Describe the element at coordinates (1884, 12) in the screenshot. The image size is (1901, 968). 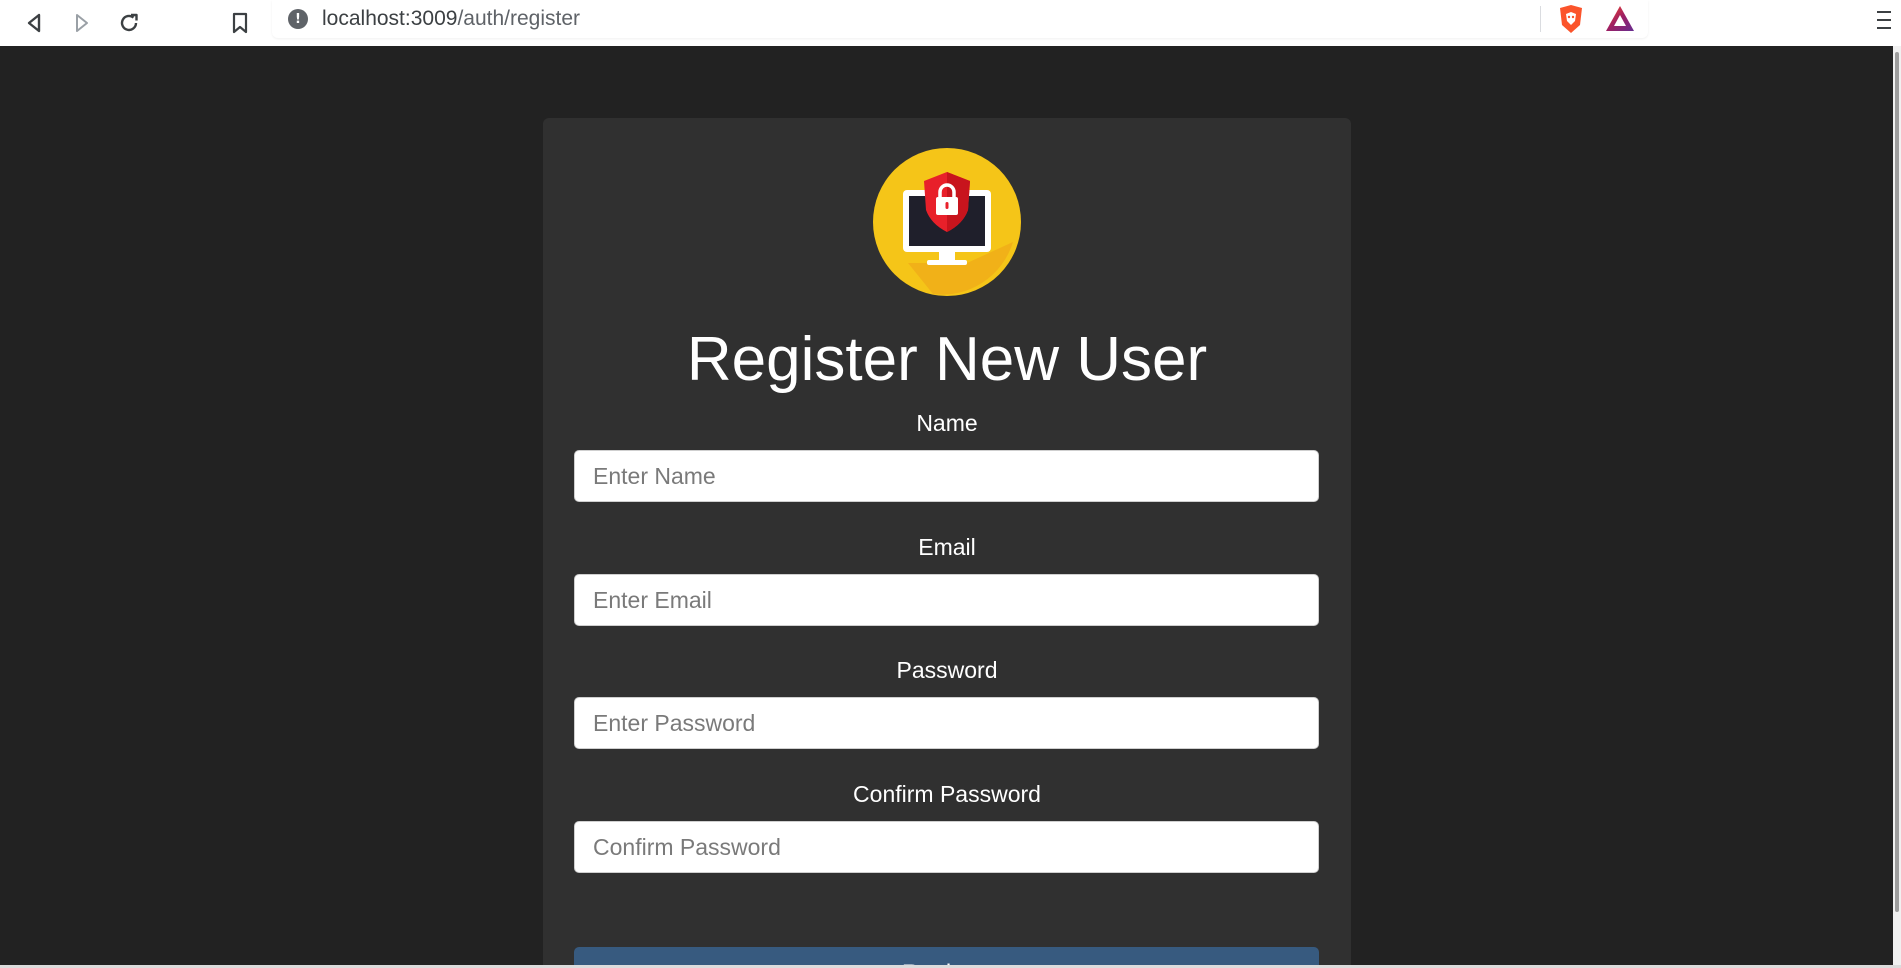
I see `hamburger-menu-icon` at that location.